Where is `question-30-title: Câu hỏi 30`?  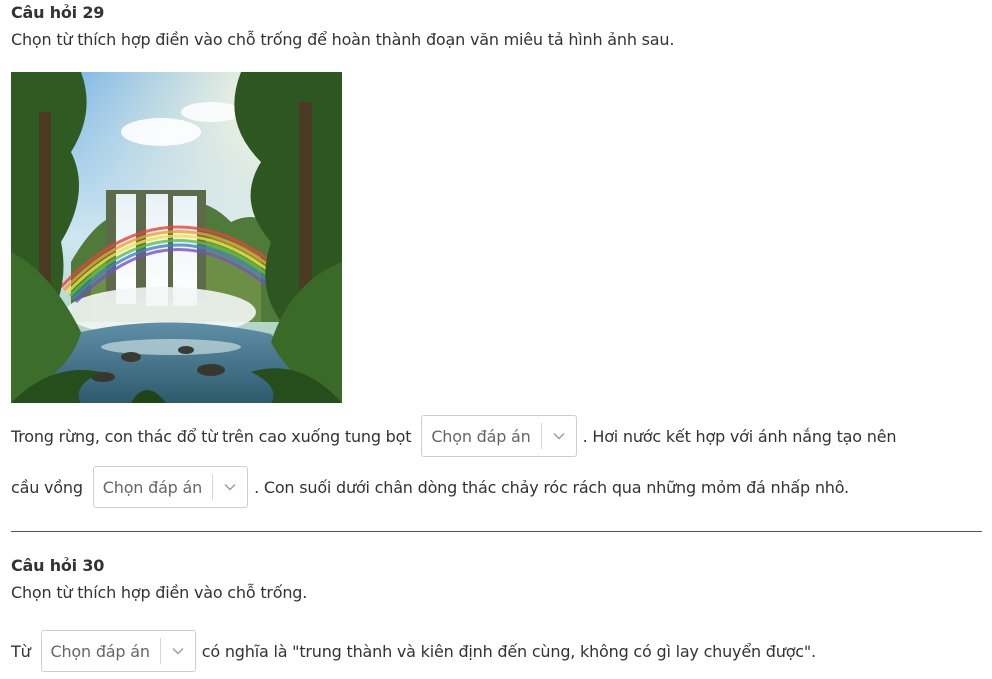
question-30-title: Câu hỏi 30 is located at coordinates (58, 565).